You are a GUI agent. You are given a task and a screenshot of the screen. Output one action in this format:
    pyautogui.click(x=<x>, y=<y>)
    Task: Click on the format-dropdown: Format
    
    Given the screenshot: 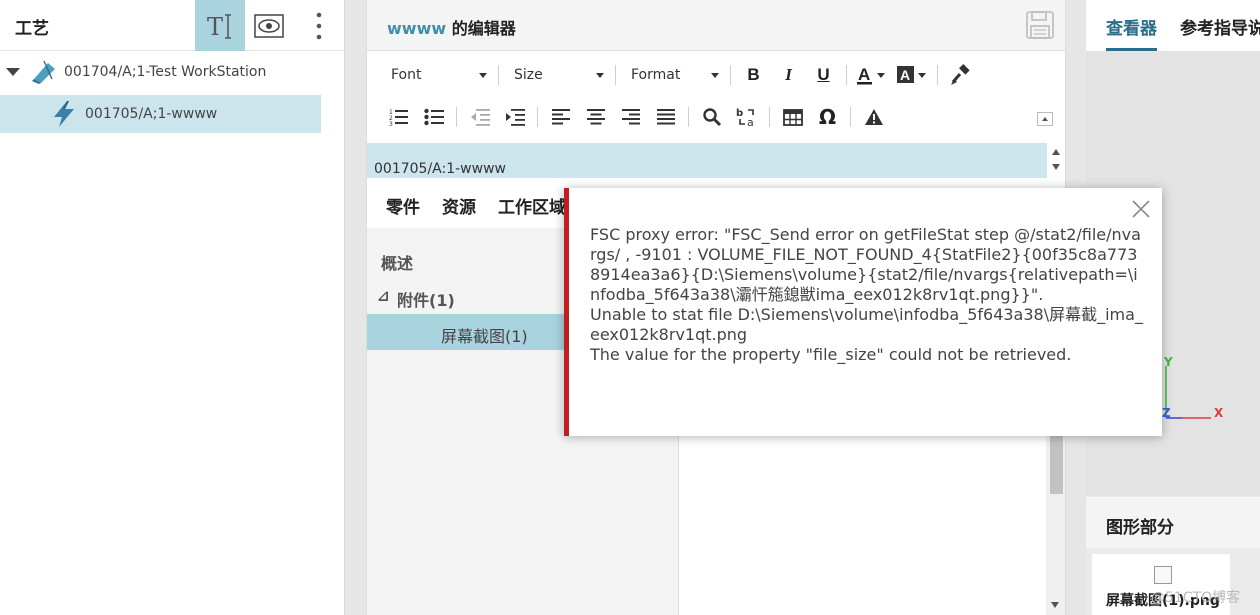 What is the action you would take?
    pyautogui.click(x=673, y=75)
    